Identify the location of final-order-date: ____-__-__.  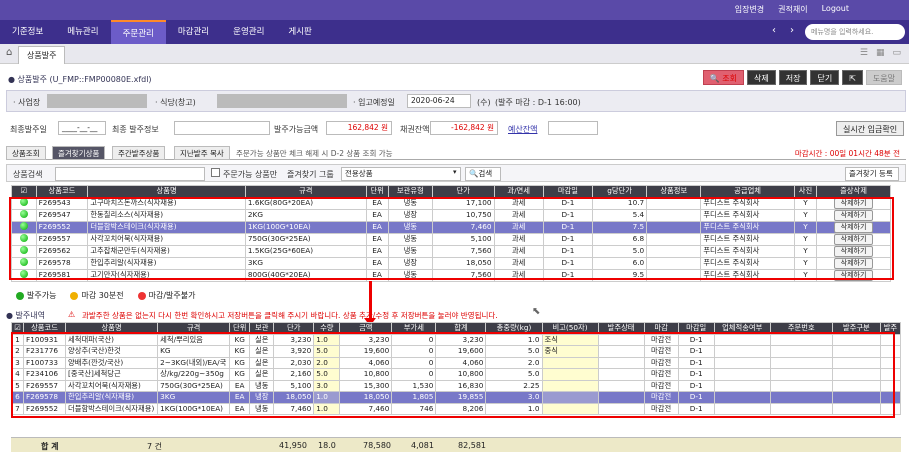
(82, 128).